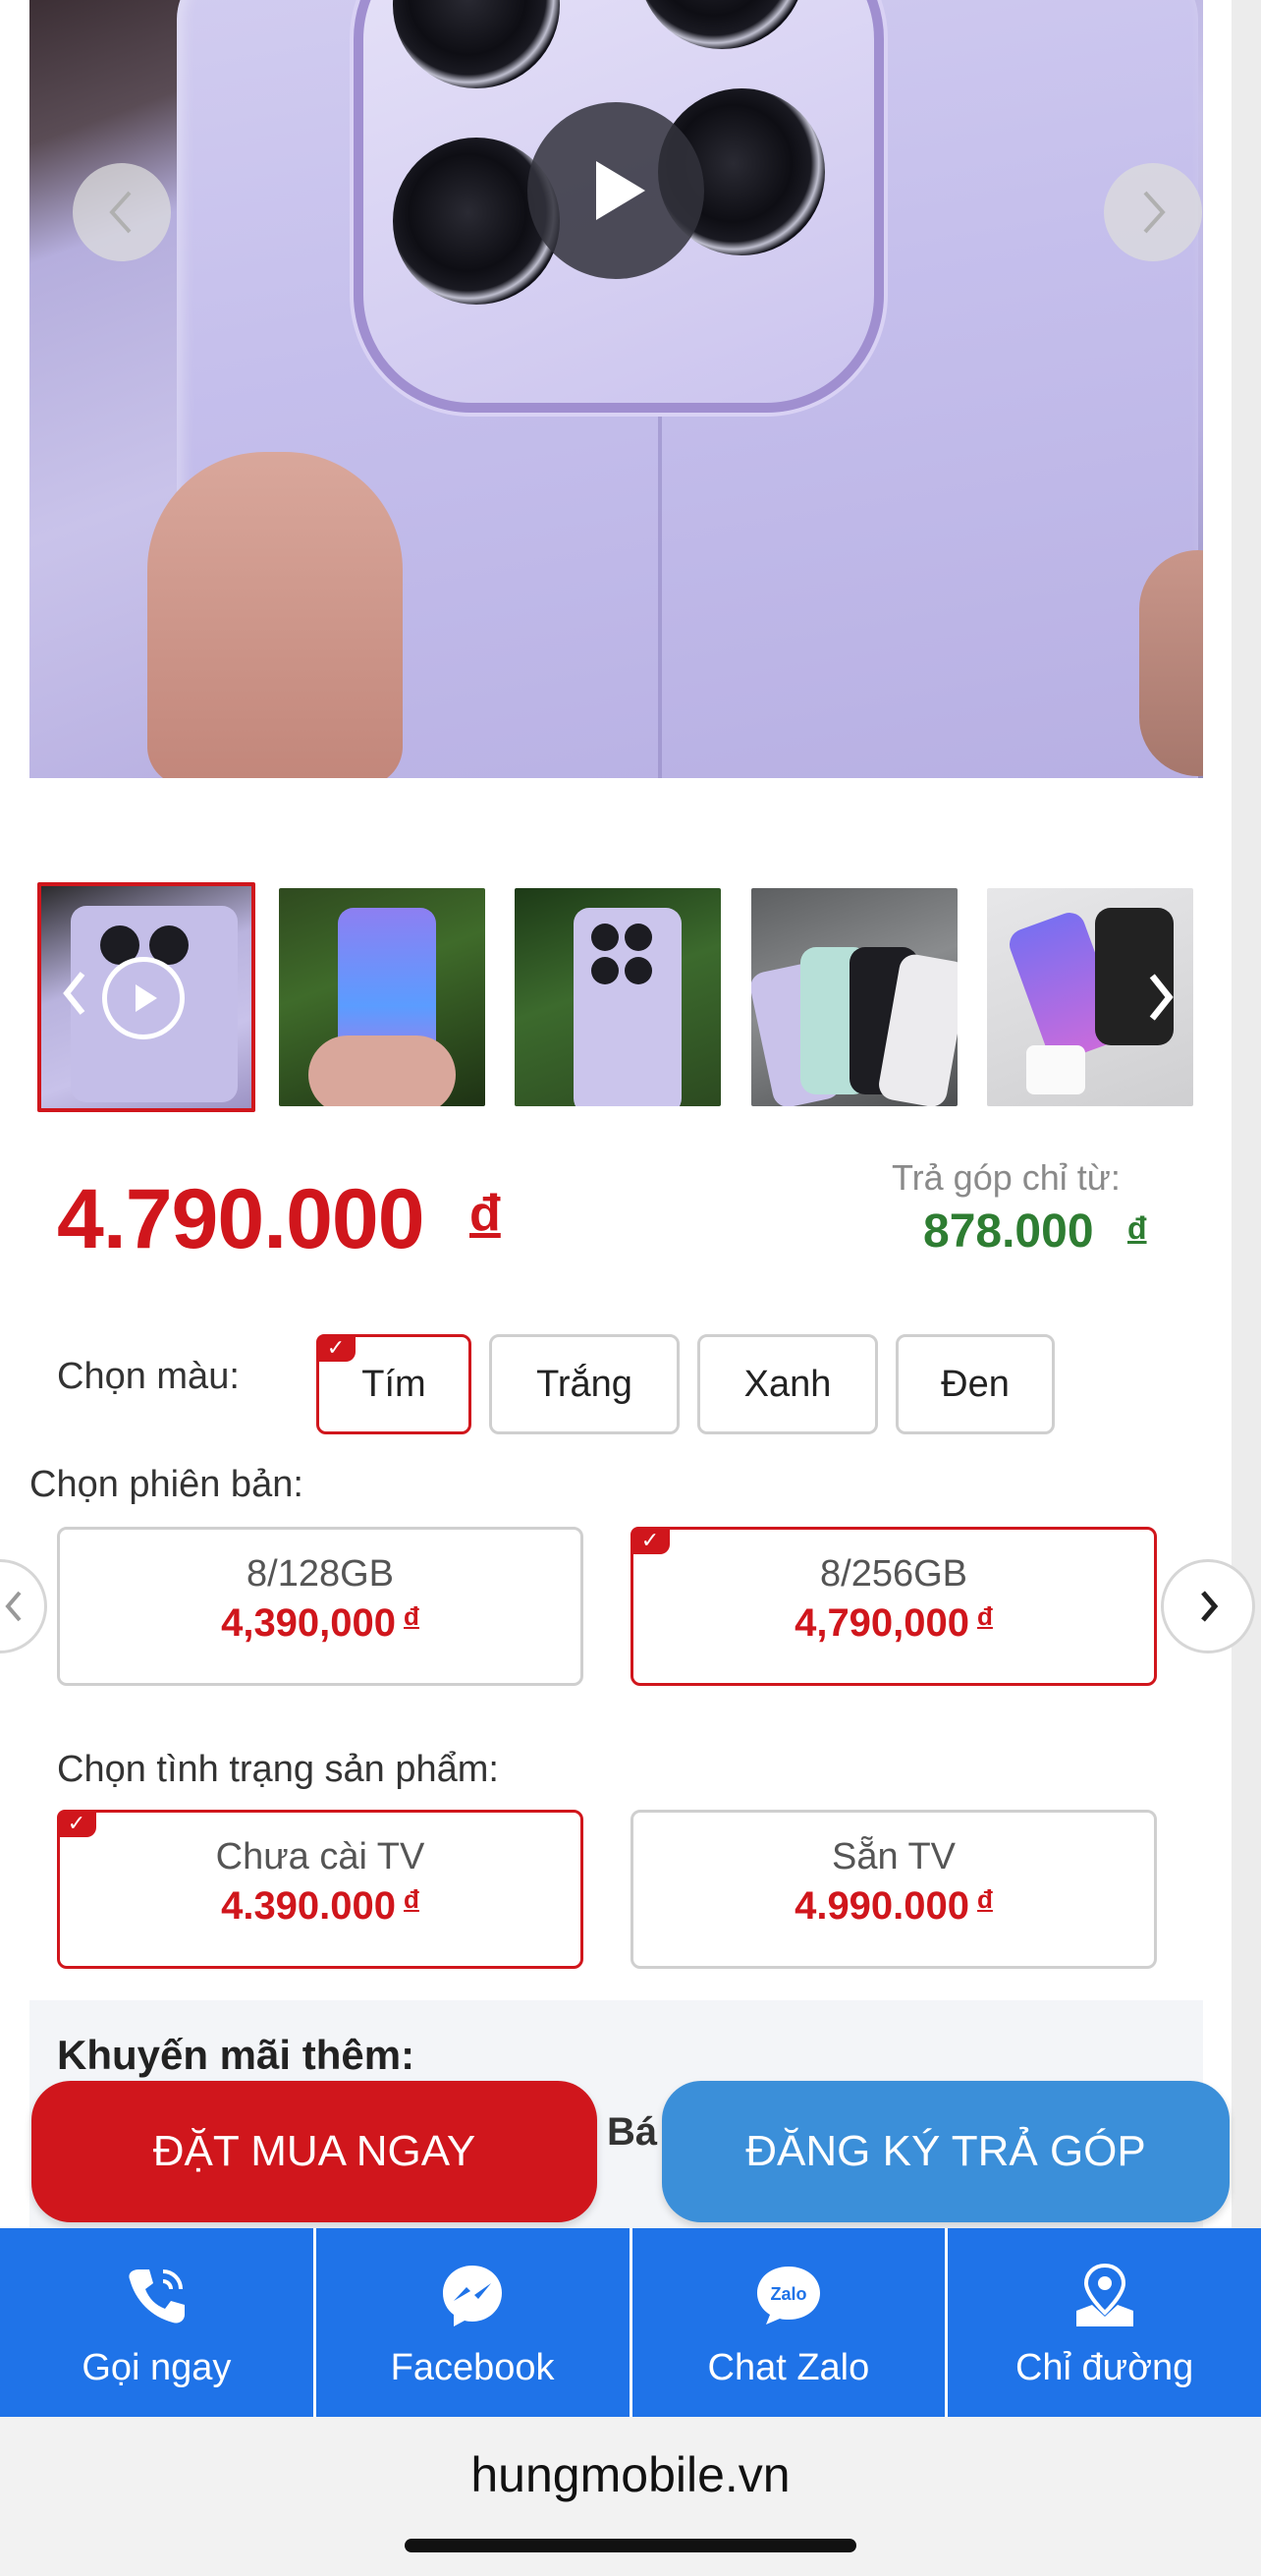 Image resolution: width=1261 pixels, height=2576 pixels. I want to click on promo-partial-text: Bá, so click(632, 2132).